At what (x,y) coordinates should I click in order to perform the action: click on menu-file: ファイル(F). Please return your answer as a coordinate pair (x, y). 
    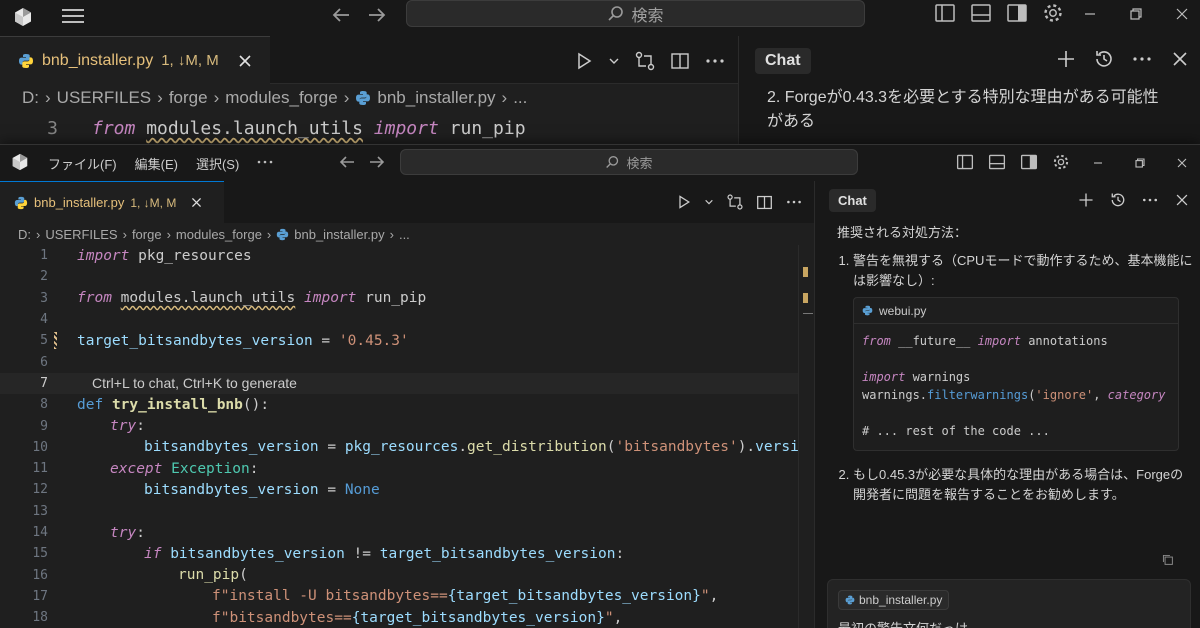
    Looking at the image, I should click on (82, 163).